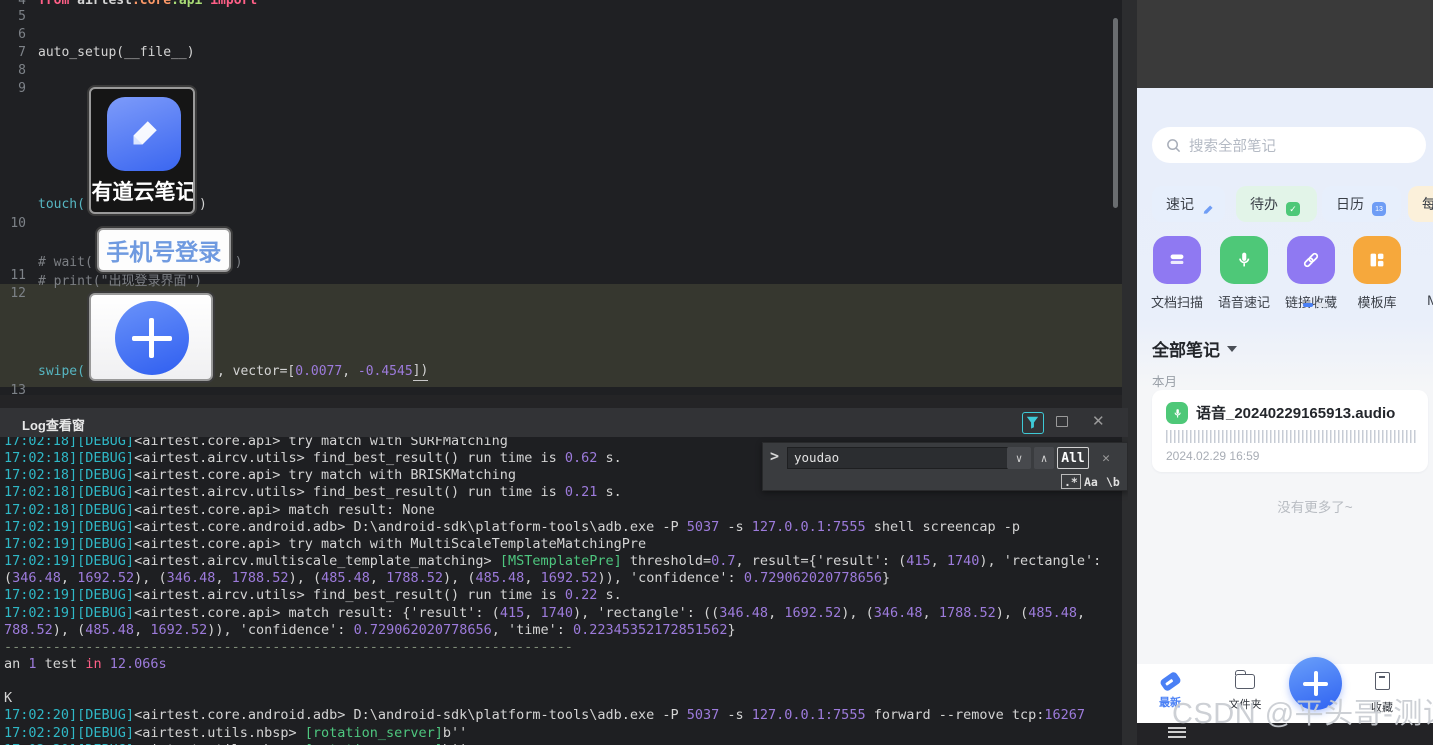 This screenshot has width=1433, height=745. I want to click on log-line: an 1 test in 12.066s, so click(85, 663).